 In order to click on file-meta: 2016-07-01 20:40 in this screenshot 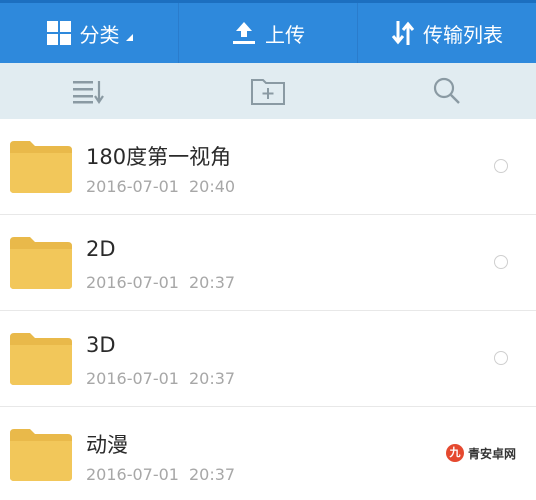, I will do `click(160, 186)`.